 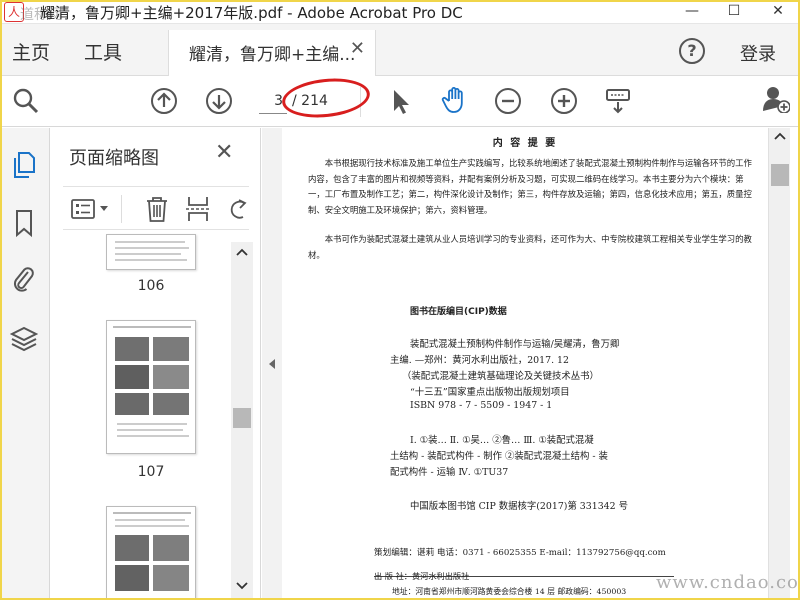 What do you see at coordinates (31, 51) in the screenshot?
I see `menu-home: 主页` at bounding box center [31, 51].